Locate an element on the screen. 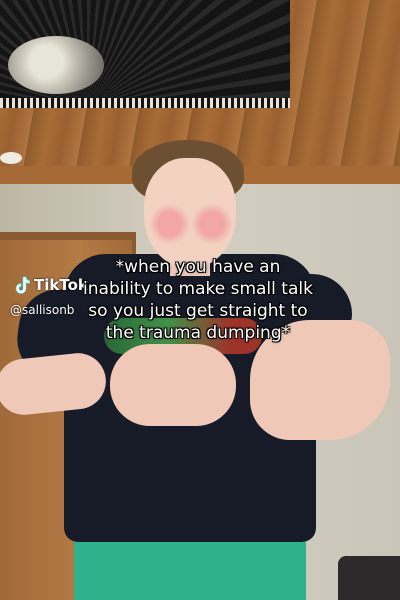 This screenshot has height=600, width=400. caption-line: *when you have an is located at coordinates (198, 267).